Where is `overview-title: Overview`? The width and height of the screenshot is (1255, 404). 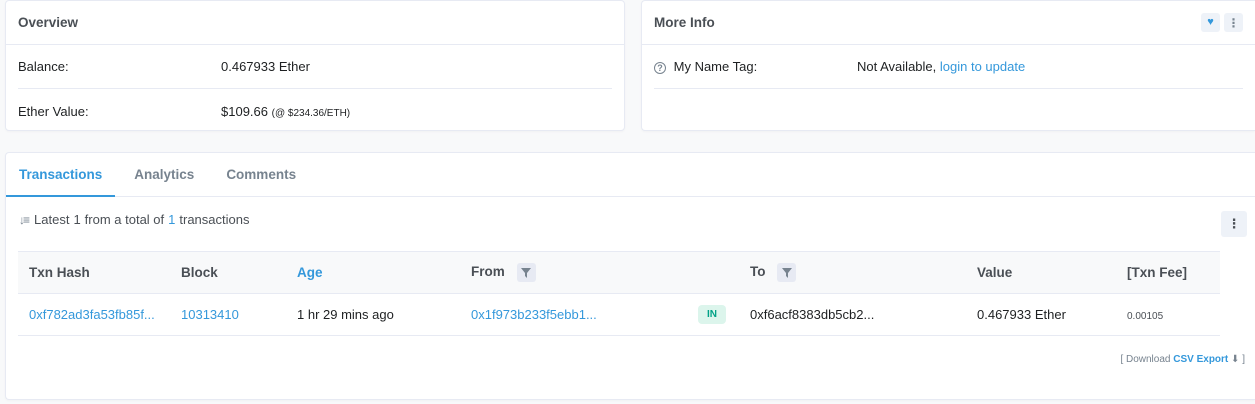 overview-title: Overview is located at coordinates (48, 22).